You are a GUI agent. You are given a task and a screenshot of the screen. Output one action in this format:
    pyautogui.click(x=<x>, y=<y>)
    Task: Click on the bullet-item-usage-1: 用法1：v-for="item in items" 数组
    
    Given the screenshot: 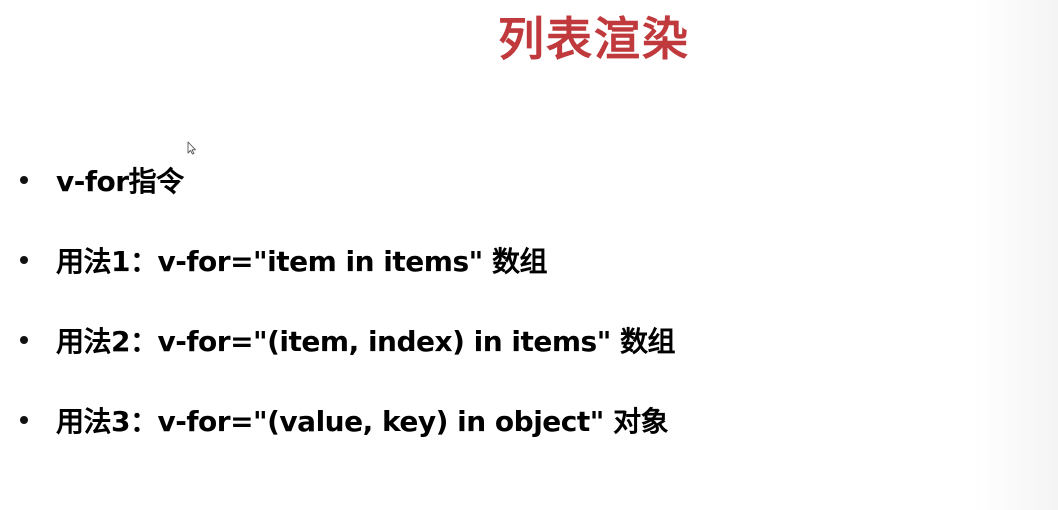 What is the action you would take?
    pyautogui.click(x=347, y=260)
    